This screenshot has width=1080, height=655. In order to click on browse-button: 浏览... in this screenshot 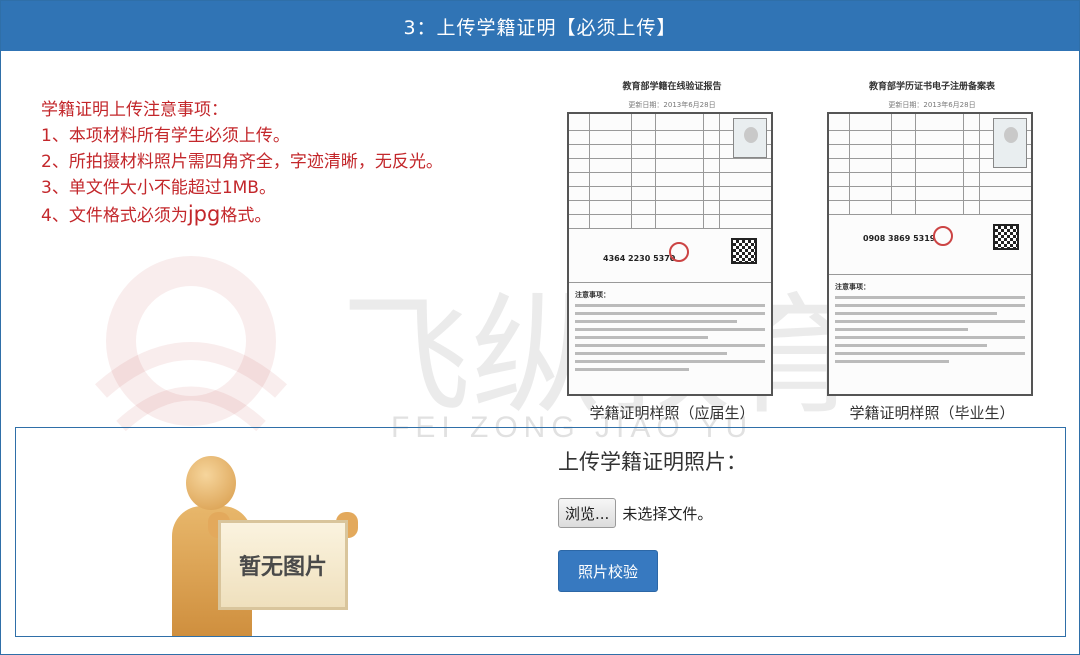, I will do `click(587, 513)`.